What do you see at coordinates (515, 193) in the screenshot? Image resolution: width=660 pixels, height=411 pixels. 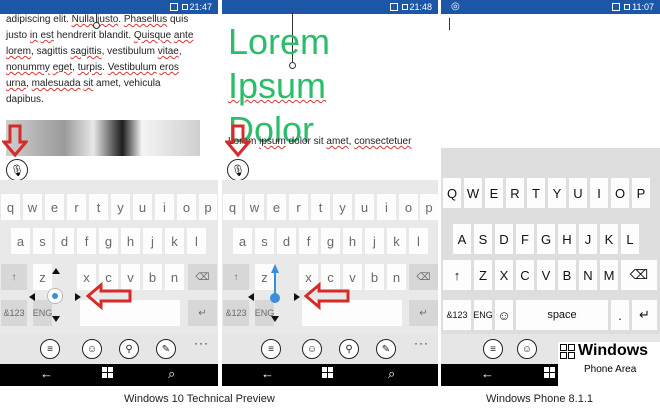 I see `key-r: R` at bounding box center [515, 193].